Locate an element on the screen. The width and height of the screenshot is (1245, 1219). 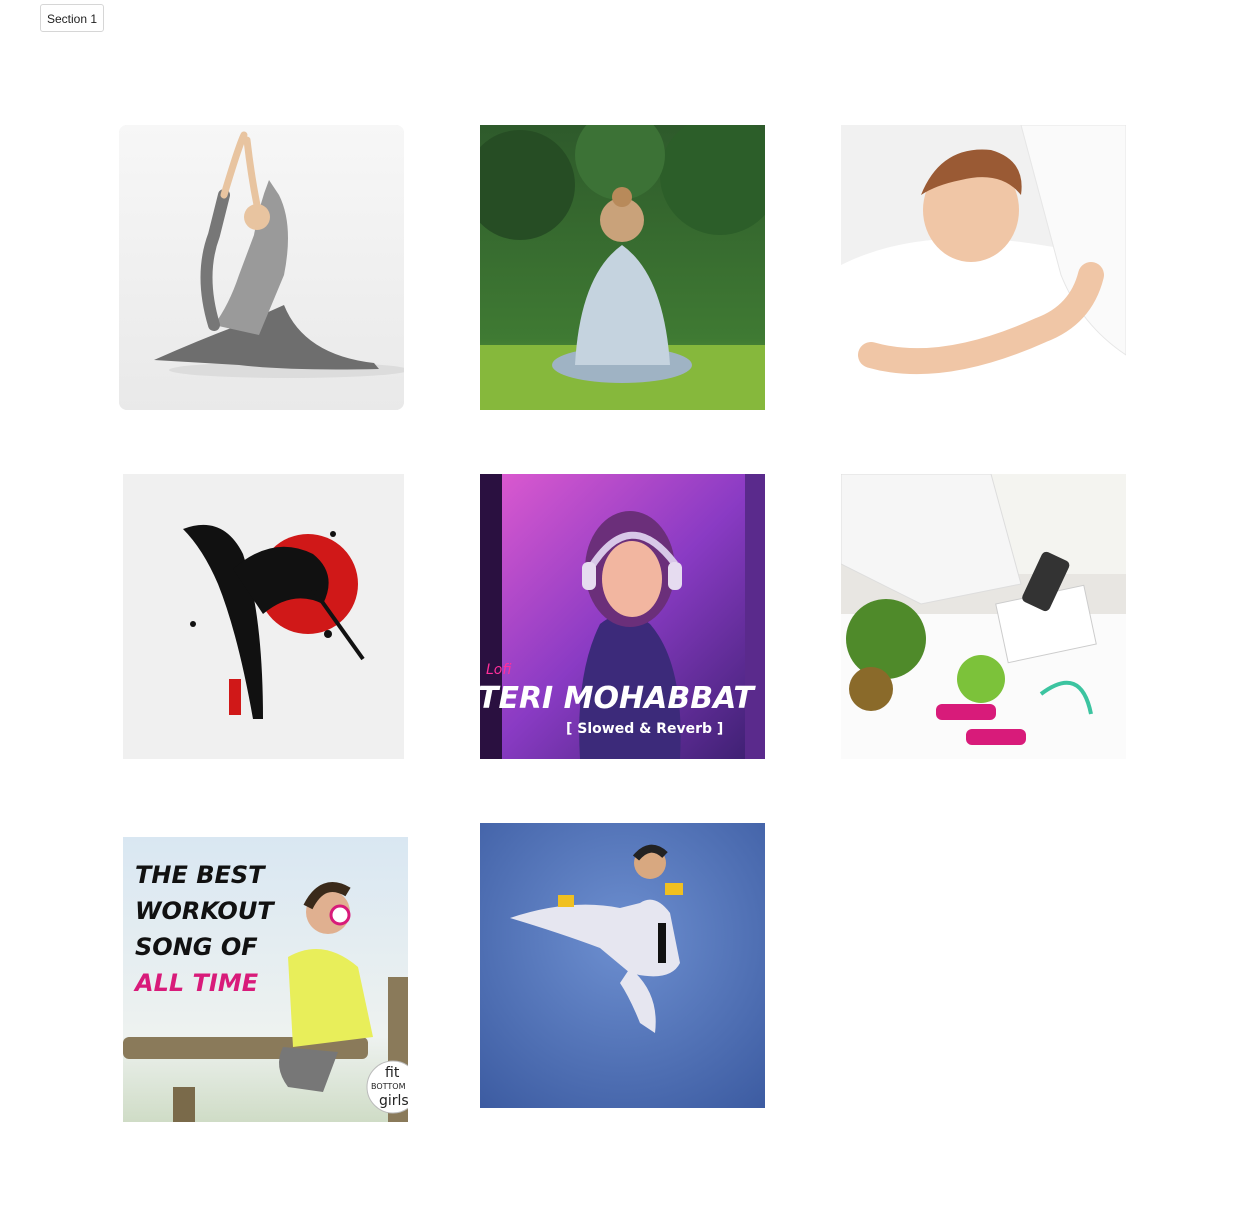
yoga-pose-image is located at coordinates (261, 267).